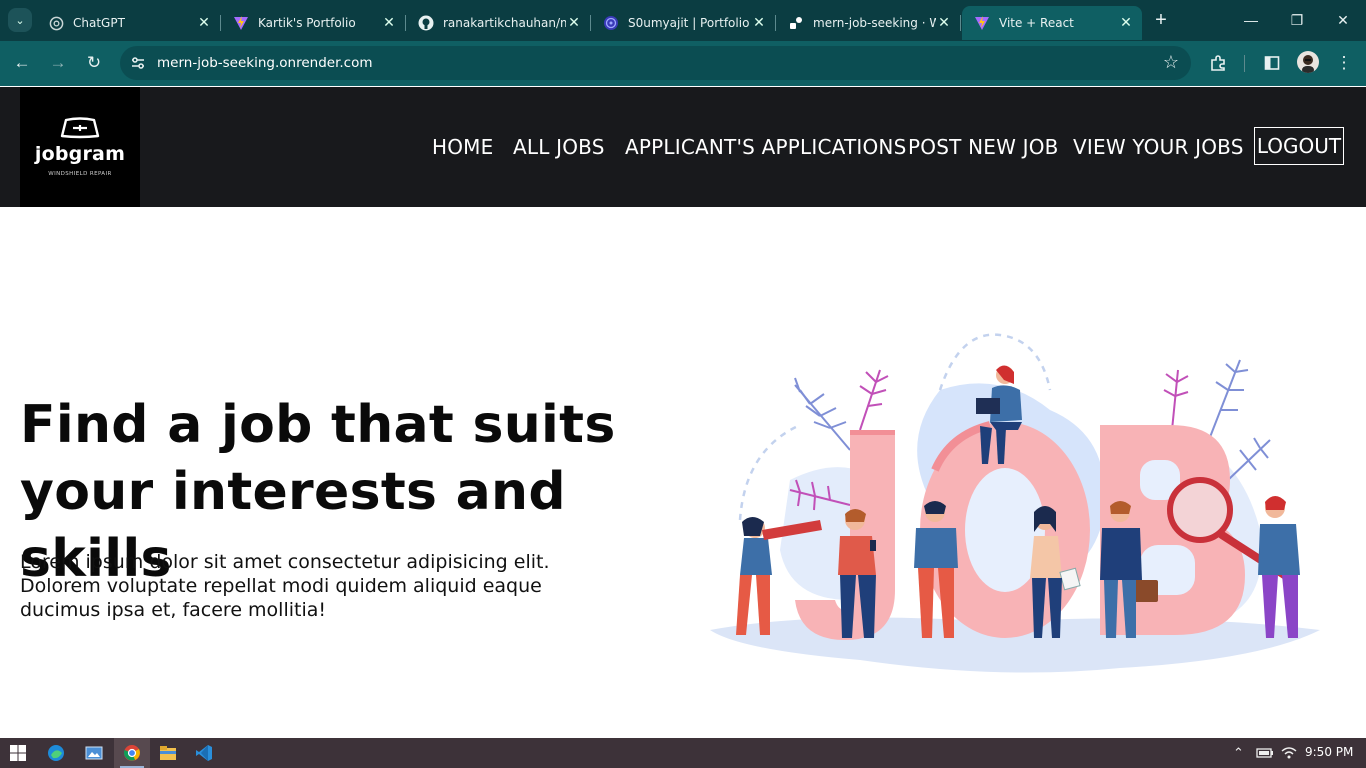  I want to click on reload-button: ↻, so click(94, 63).